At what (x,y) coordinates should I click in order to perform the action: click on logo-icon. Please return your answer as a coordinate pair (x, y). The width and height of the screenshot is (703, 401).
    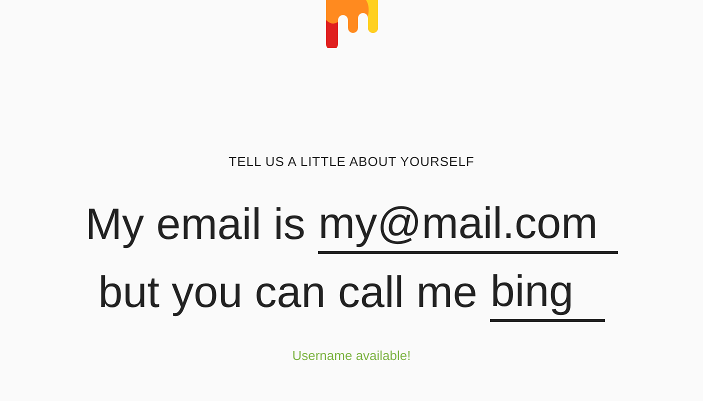
    Looking at the image, I should click on (352, 24).